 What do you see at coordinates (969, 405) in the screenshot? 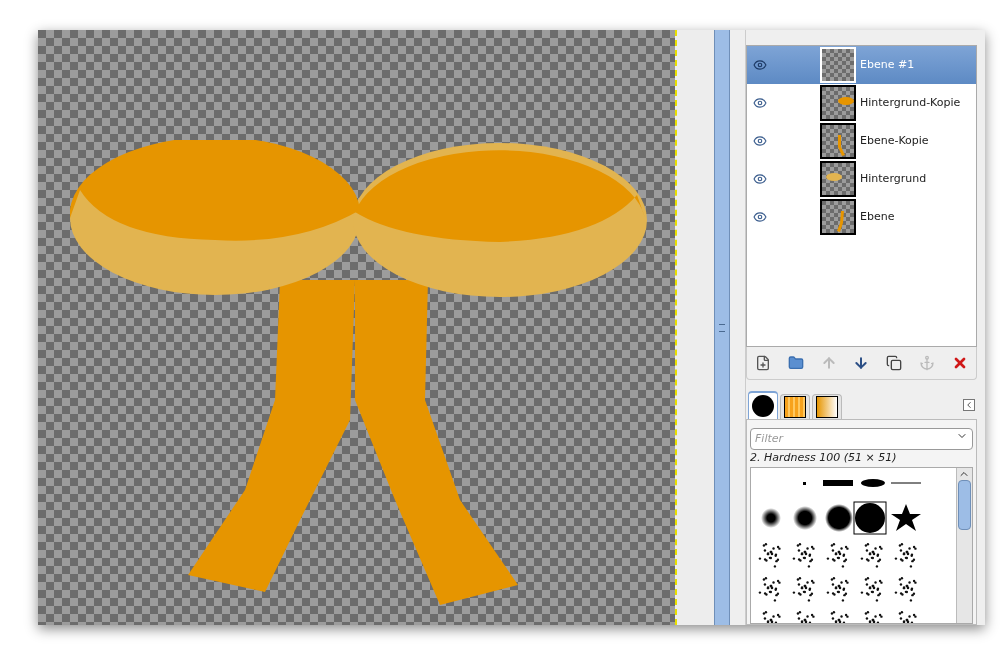
I see `tab-menu-icon` at bounding box center [969, 405].